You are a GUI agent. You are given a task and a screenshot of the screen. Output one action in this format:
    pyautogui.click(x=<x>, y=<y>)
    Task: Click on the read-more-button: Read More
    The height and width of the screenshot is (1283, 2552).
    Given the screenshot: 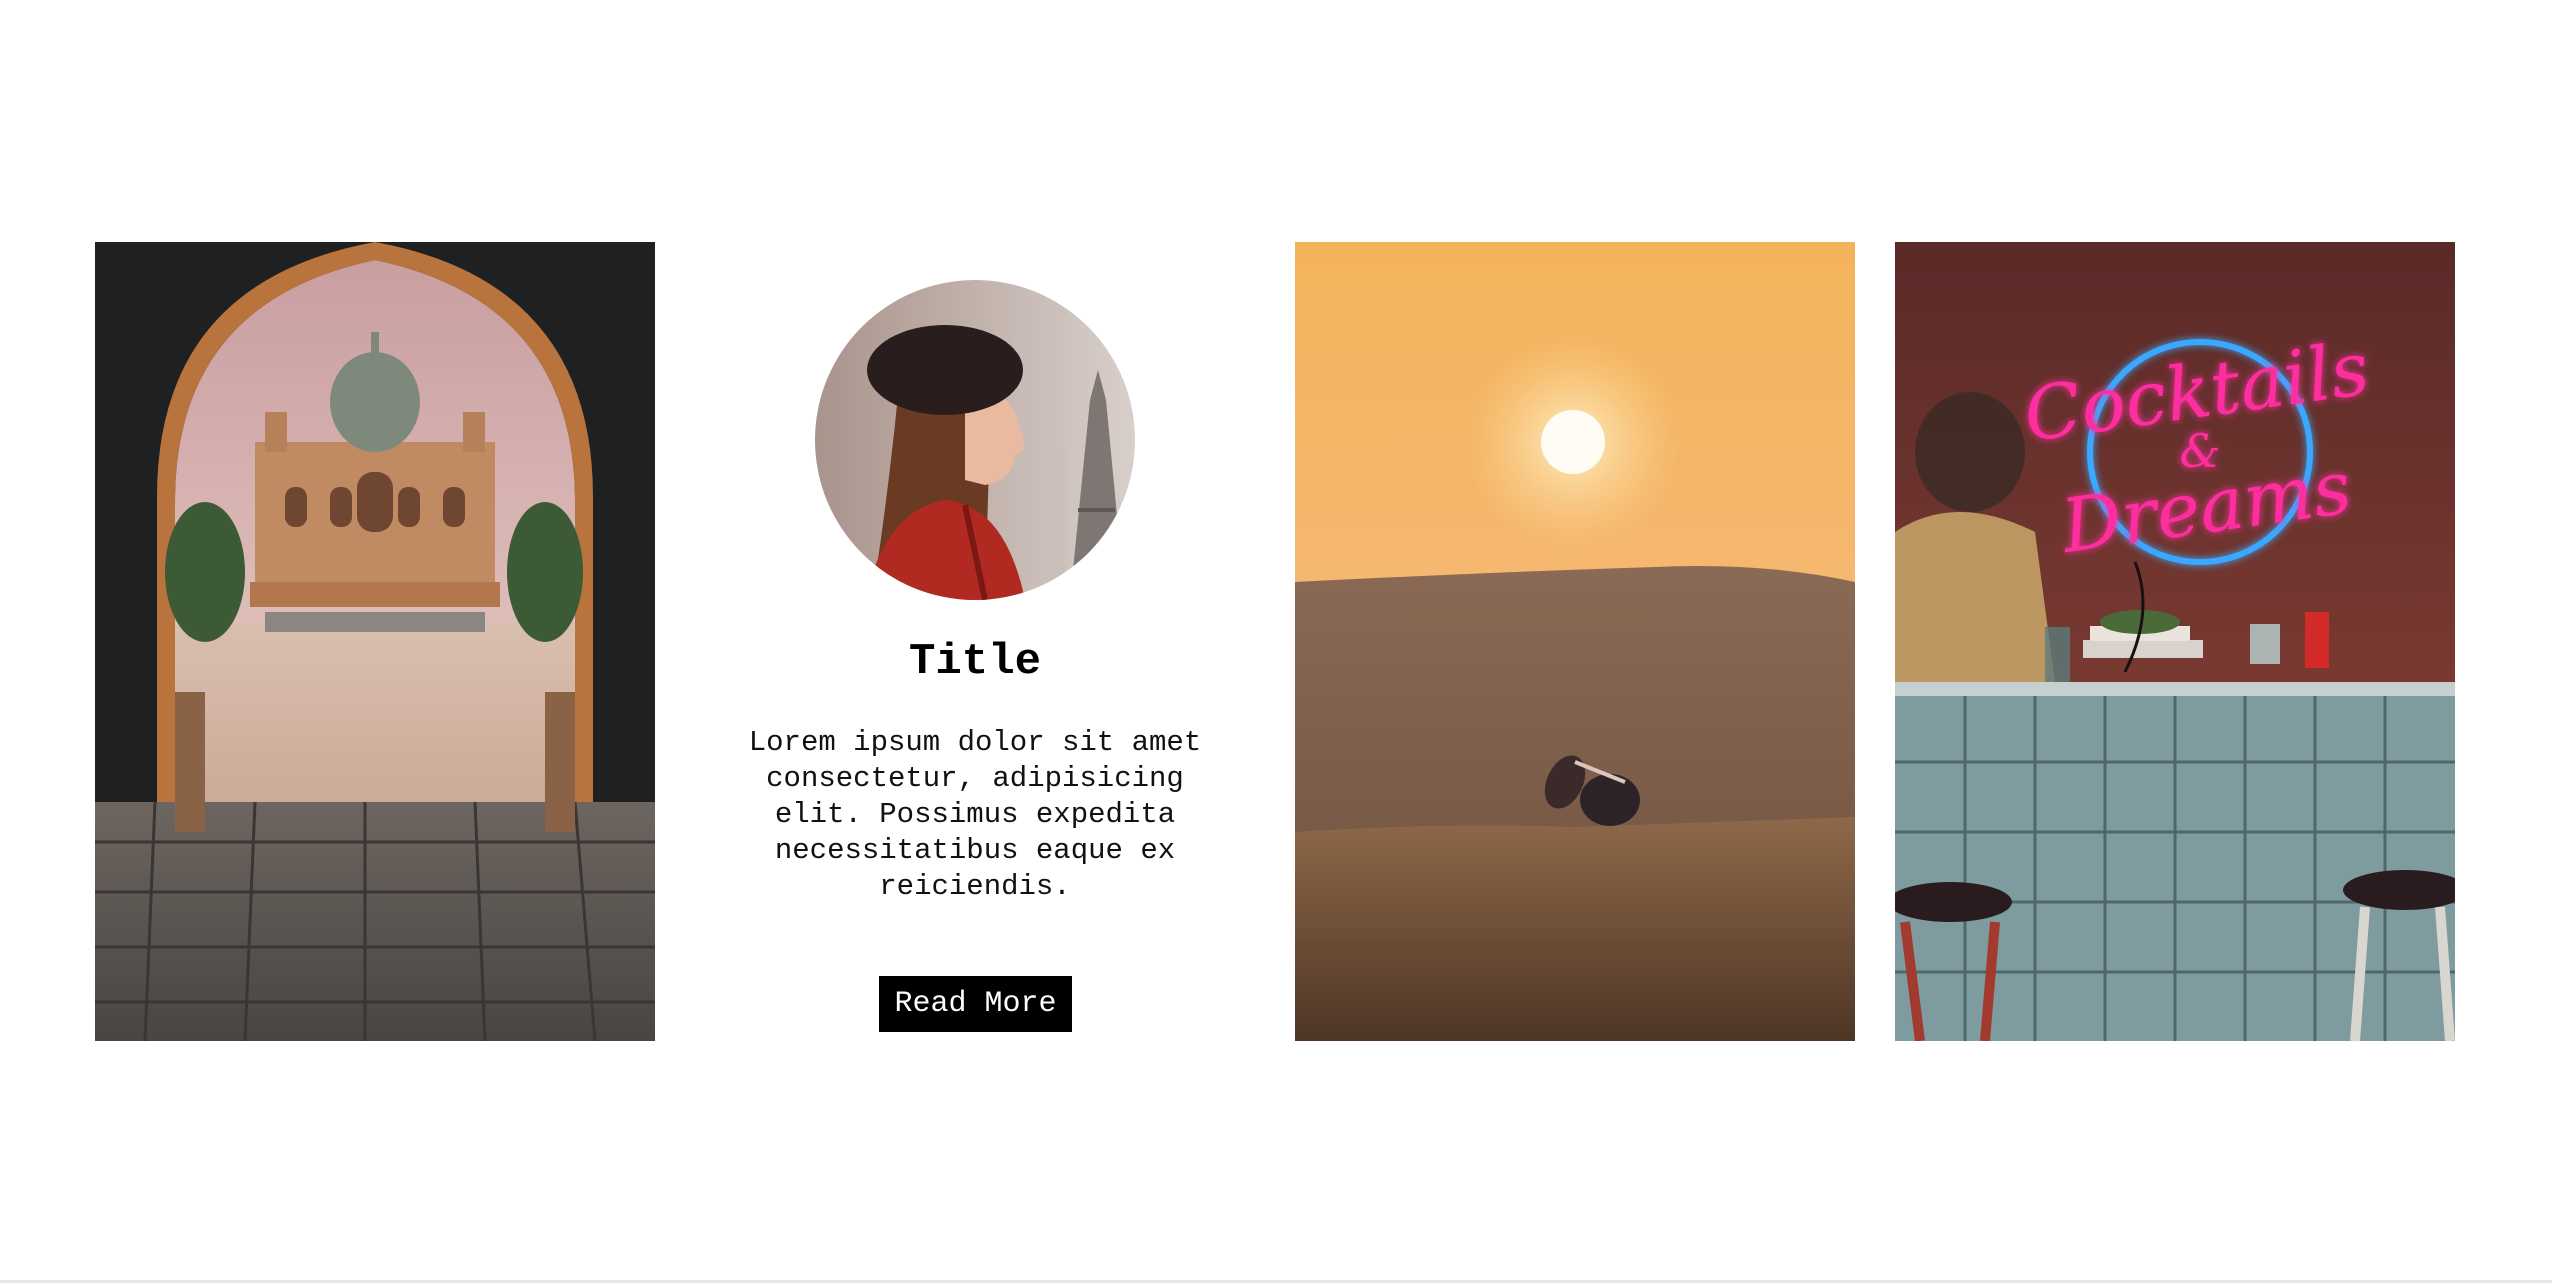 What is the action you would take?
    pyautogui.click(x=975, y=1004)
    